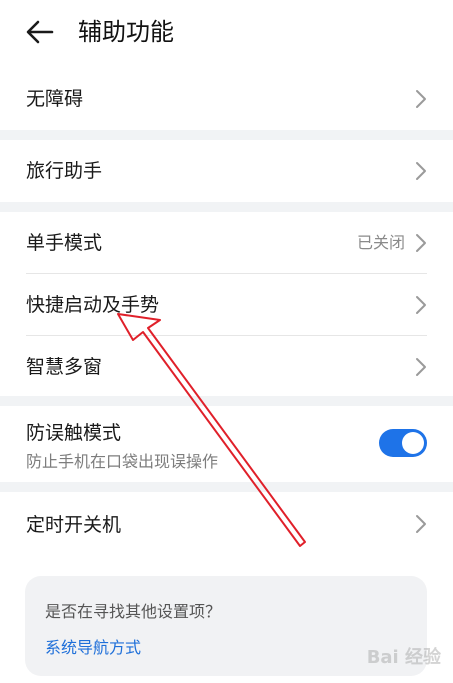 This screenshot has height=683, width=453. What do you see at coordinates (226, 99) in the screenshot?
I see `accessibility-row: 无障碍` at bounding box center [226, 99].